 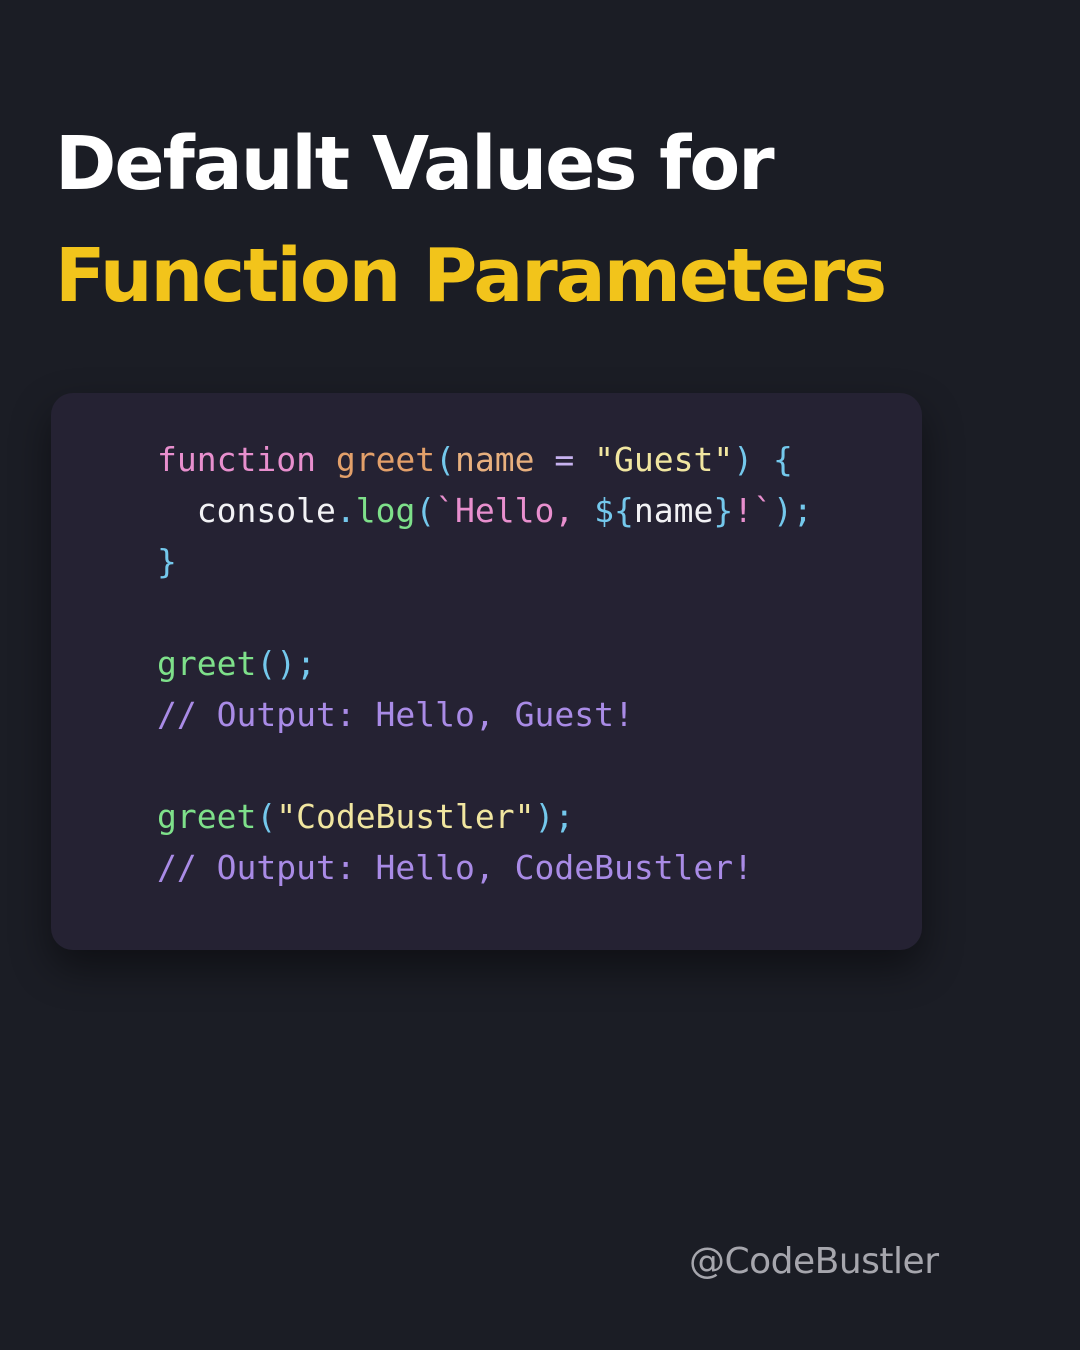 What do you see at coordinates (723, 510) in the screenshot?
I see `interp-token: }` at bounding box center [723, 510].